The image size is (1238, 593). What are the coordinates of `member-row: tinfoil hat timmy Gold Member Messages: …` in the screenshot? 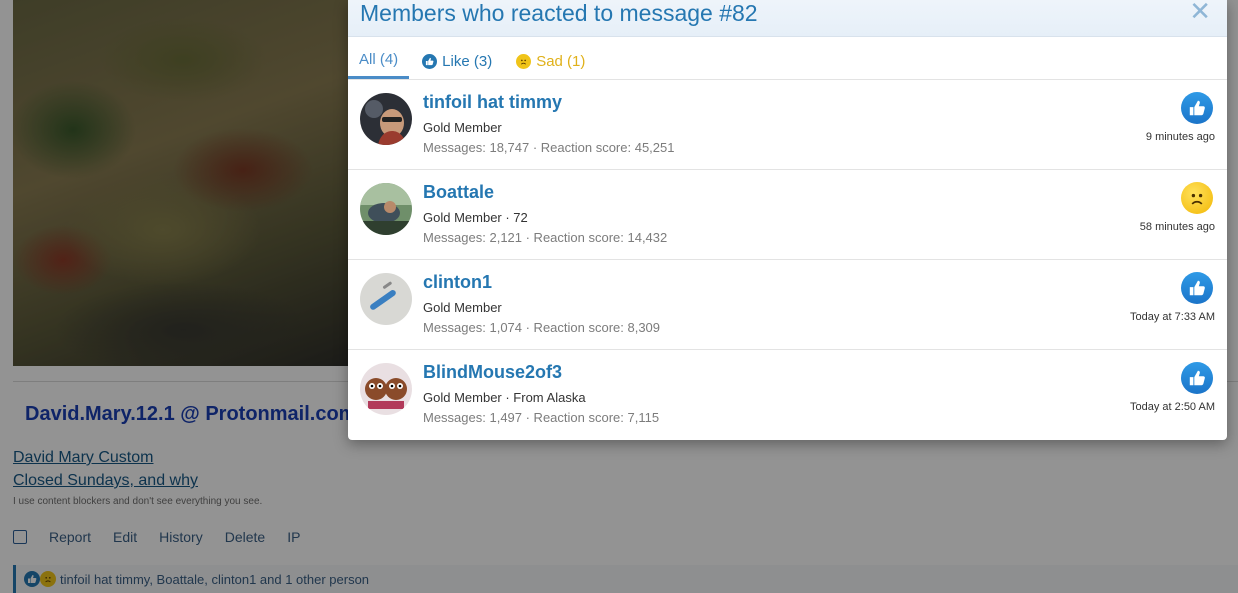 It's located at (787, 125).